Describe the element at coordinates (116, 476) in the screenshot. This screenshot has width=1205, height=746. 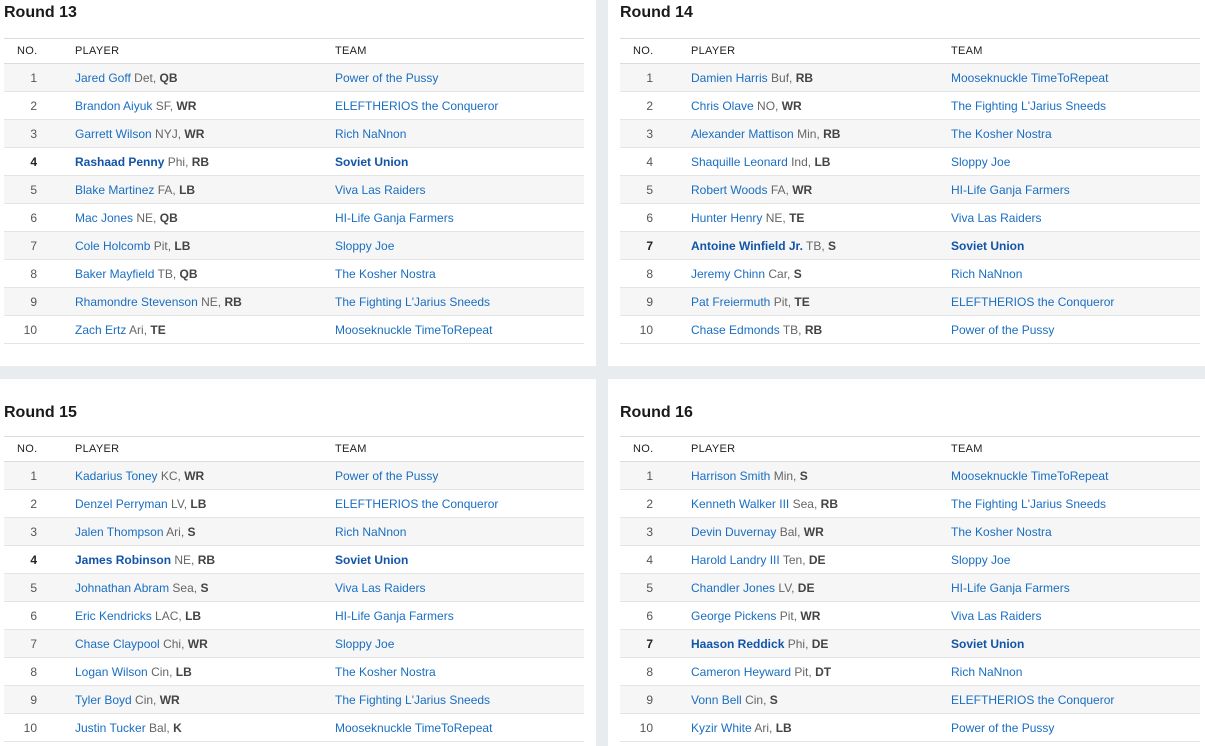
I see `player-name-link: Kadarius Toney` at that location.